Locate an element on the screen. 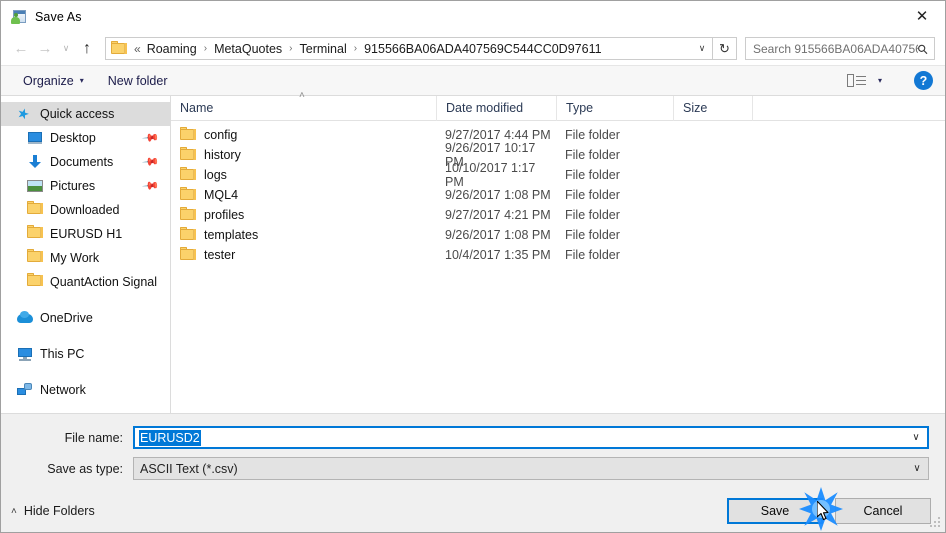  sidebar-item-label: OneDrive is located at coordinates (66, 318).